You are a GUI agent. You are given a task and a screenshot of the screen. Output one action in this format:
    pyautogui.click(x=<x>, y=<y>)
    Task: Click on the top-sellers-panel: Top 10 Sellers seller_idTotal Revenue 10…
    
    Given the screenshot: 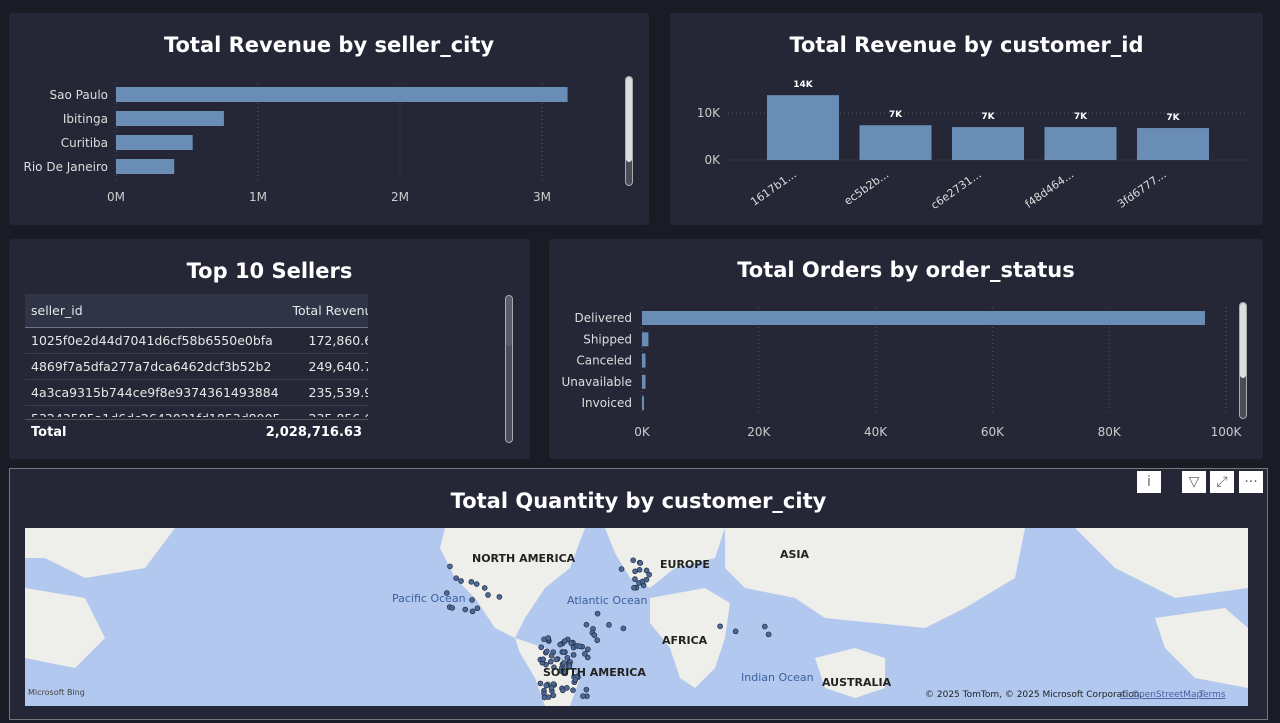 What is the action you would take?
    pyautogui.click(x=269, y=349)
    